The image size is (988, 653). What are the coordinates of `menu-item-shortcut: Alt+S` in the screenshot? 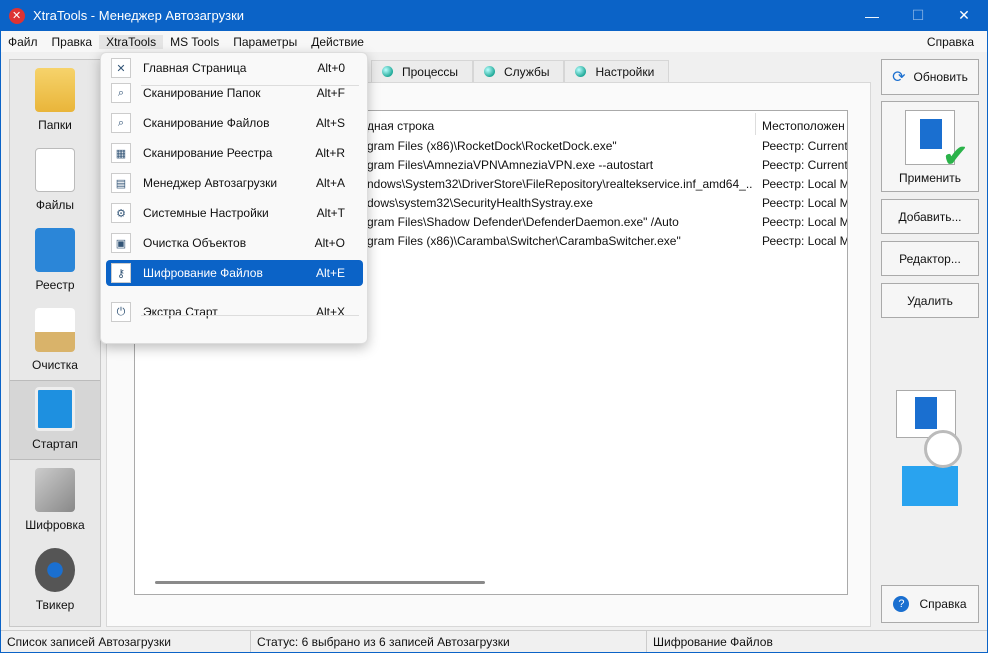 It's located at (330, 123).